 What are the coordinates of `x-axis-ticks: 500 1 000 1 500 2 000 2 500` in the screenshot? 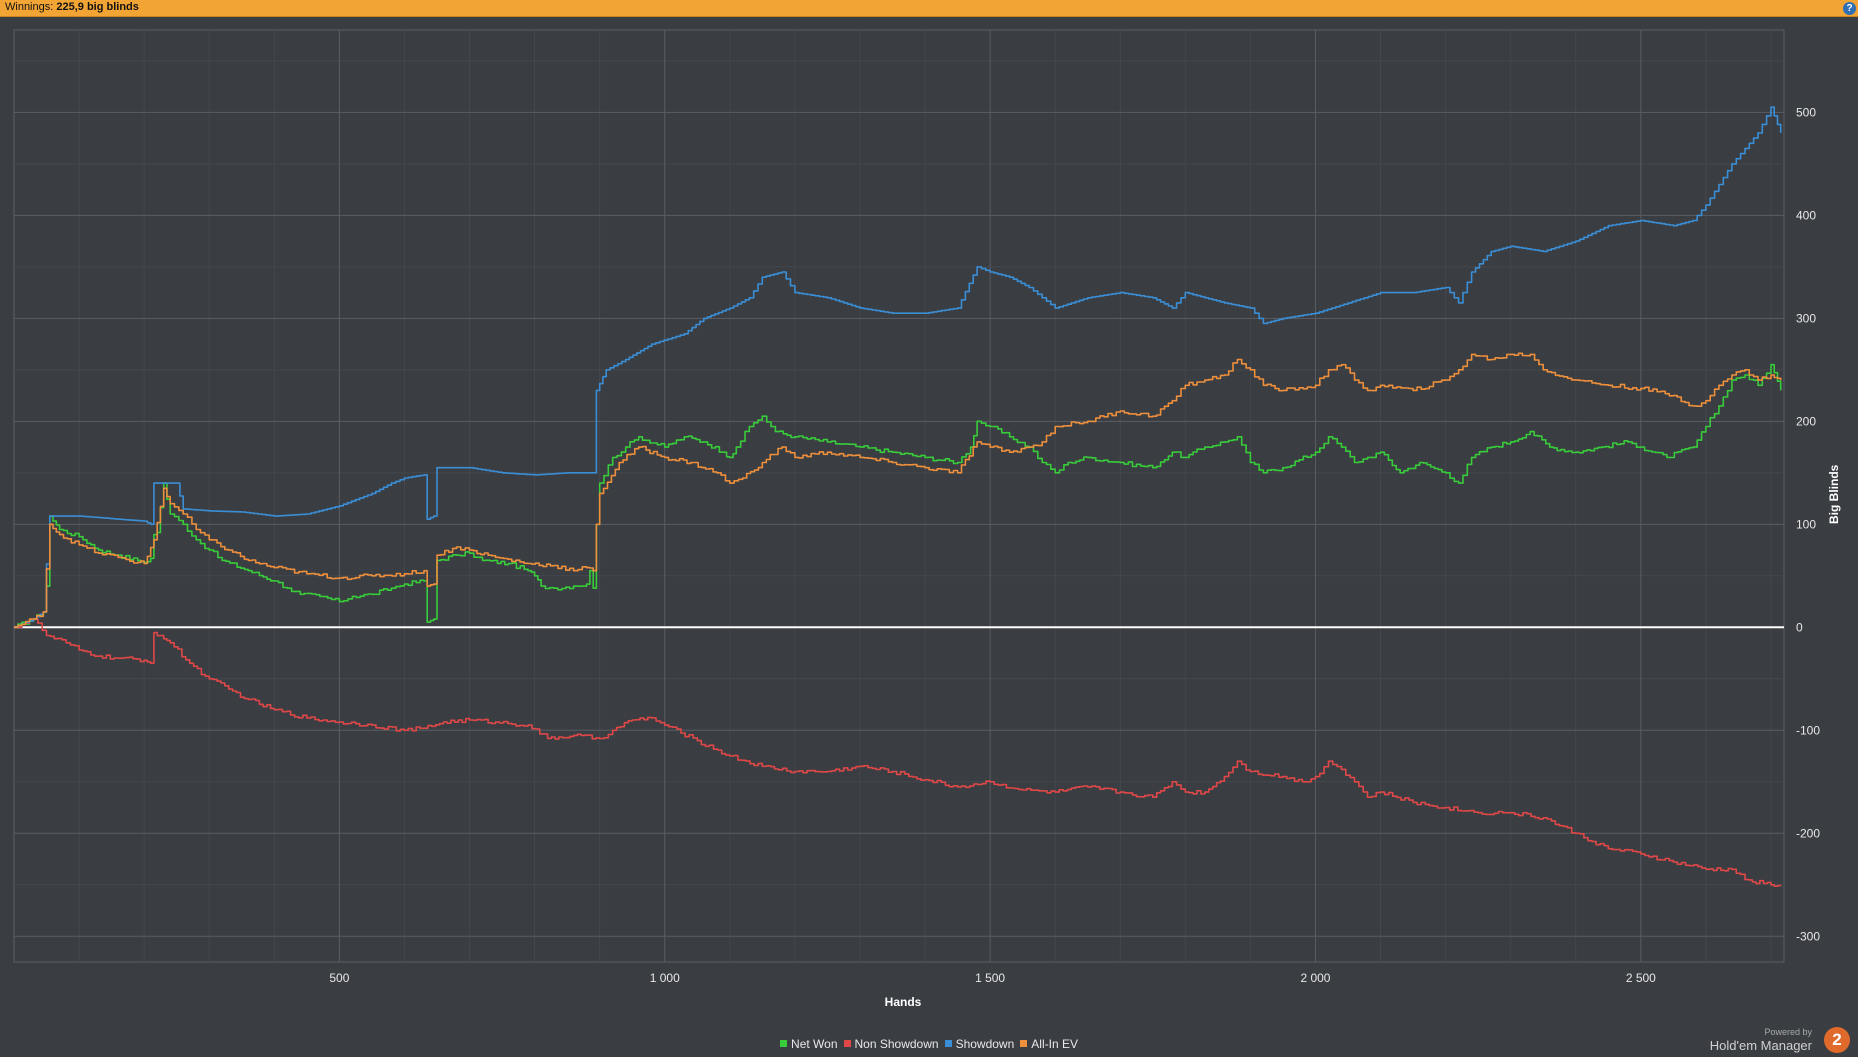 It's located at (992, 978).